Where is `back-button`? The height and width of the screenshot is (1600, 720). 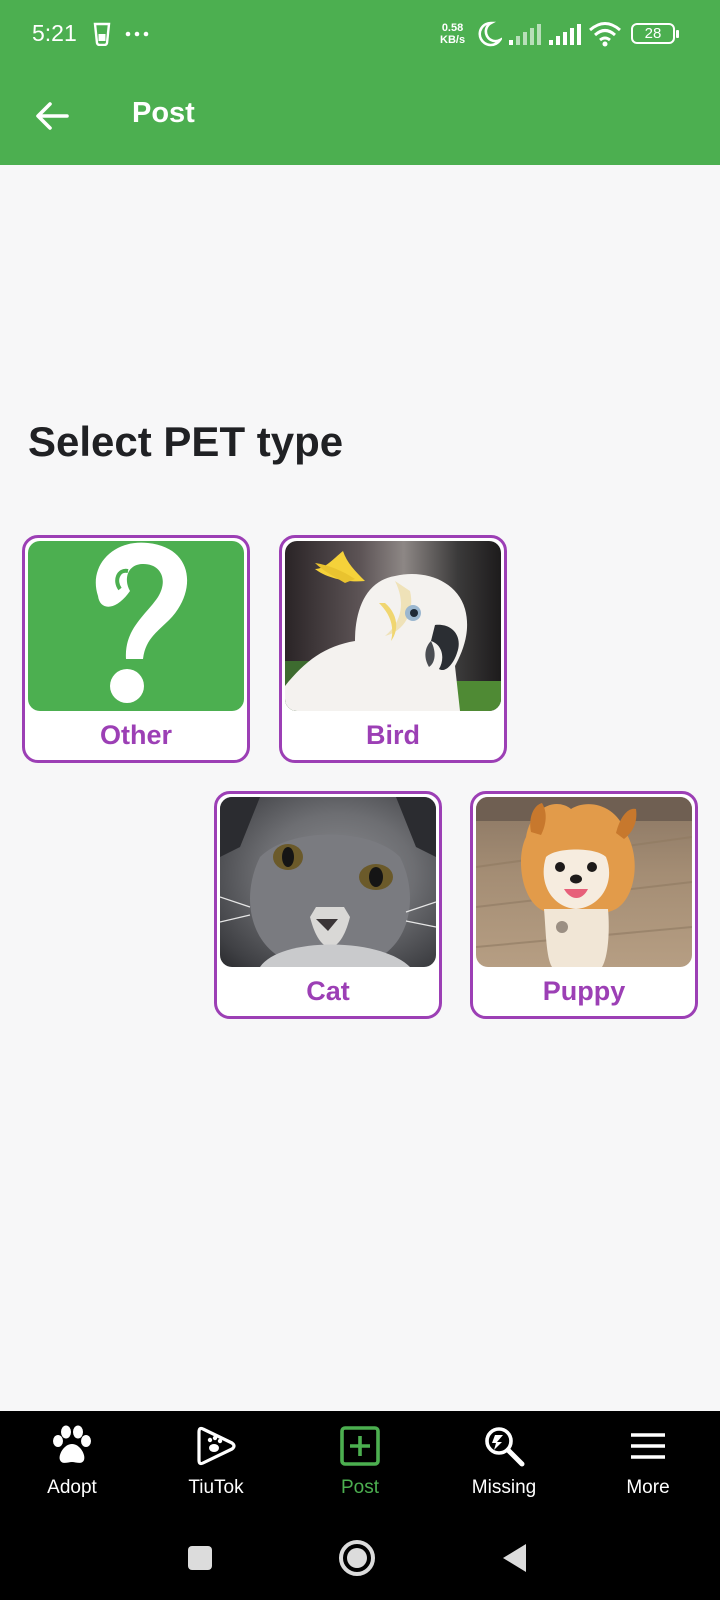
back-button is located at coordinates (52, 116).